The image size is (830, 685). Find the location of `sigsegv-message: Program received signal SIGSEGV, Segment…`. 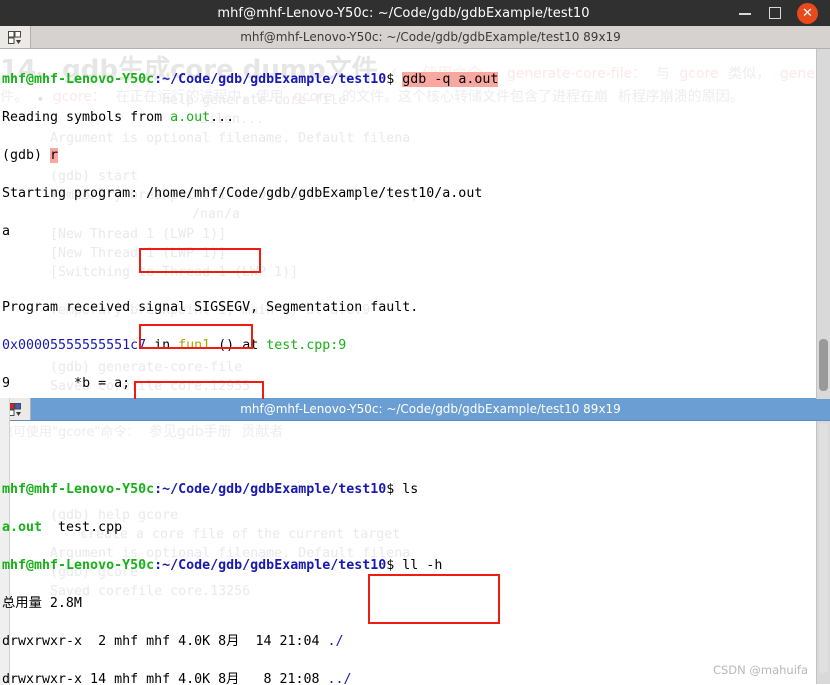

sigsegv-message: Program received signal SIGSEGV, Segment… is located at coordinates (210, 307).